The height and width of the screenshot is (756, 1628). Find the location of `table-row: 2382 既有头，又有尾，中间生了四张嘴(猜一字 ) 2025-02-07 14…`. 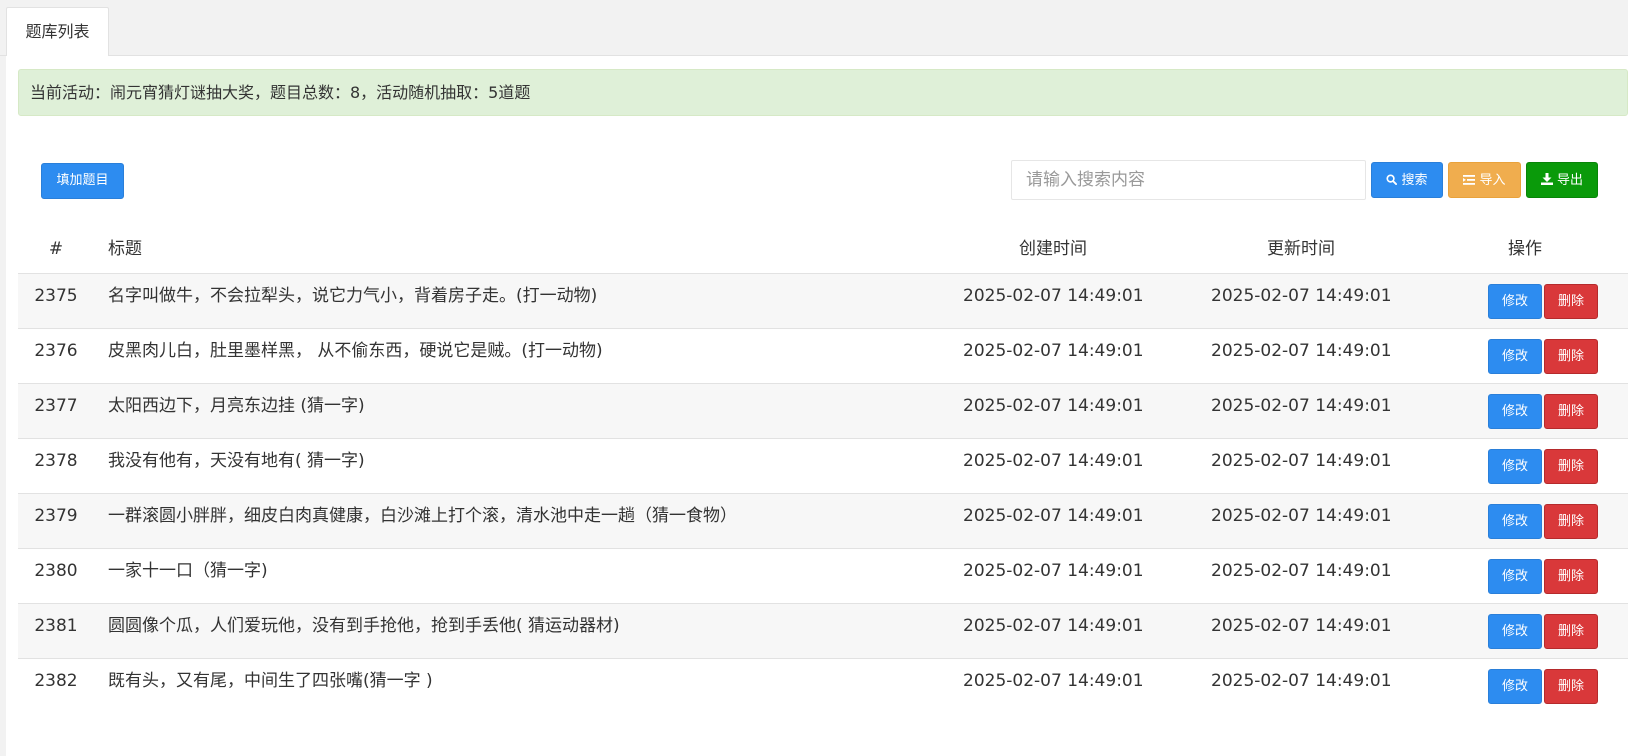

table-row: 2382 既有头，又有尾，中间生了四张嘴(猜一字 ) 2025-02-07 14… is located at coordinates (823, 686).